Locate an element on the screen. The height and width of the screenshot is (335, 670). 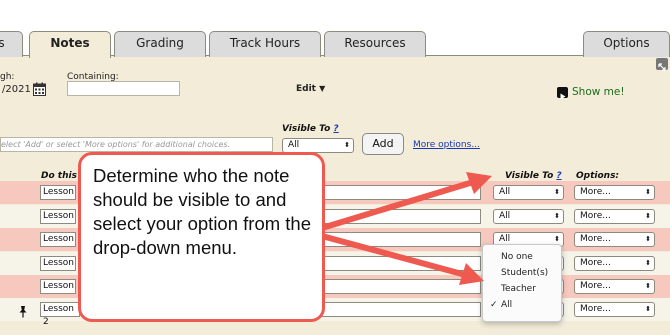
arrow-head is located at coordinates (471, 274).